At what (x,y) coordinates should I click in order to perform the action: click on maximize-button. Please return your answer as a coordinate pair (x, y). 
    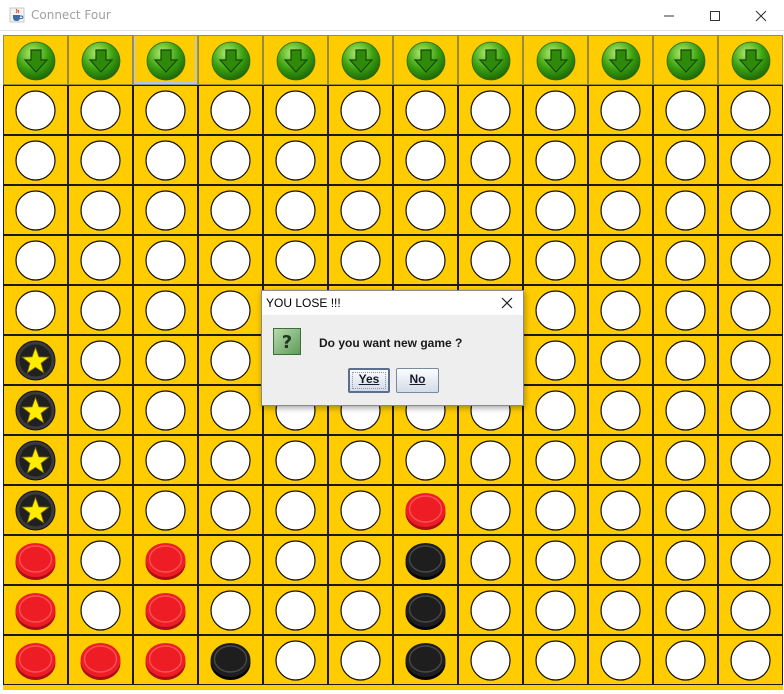
    Looking at the image, I should click on (715, 15).